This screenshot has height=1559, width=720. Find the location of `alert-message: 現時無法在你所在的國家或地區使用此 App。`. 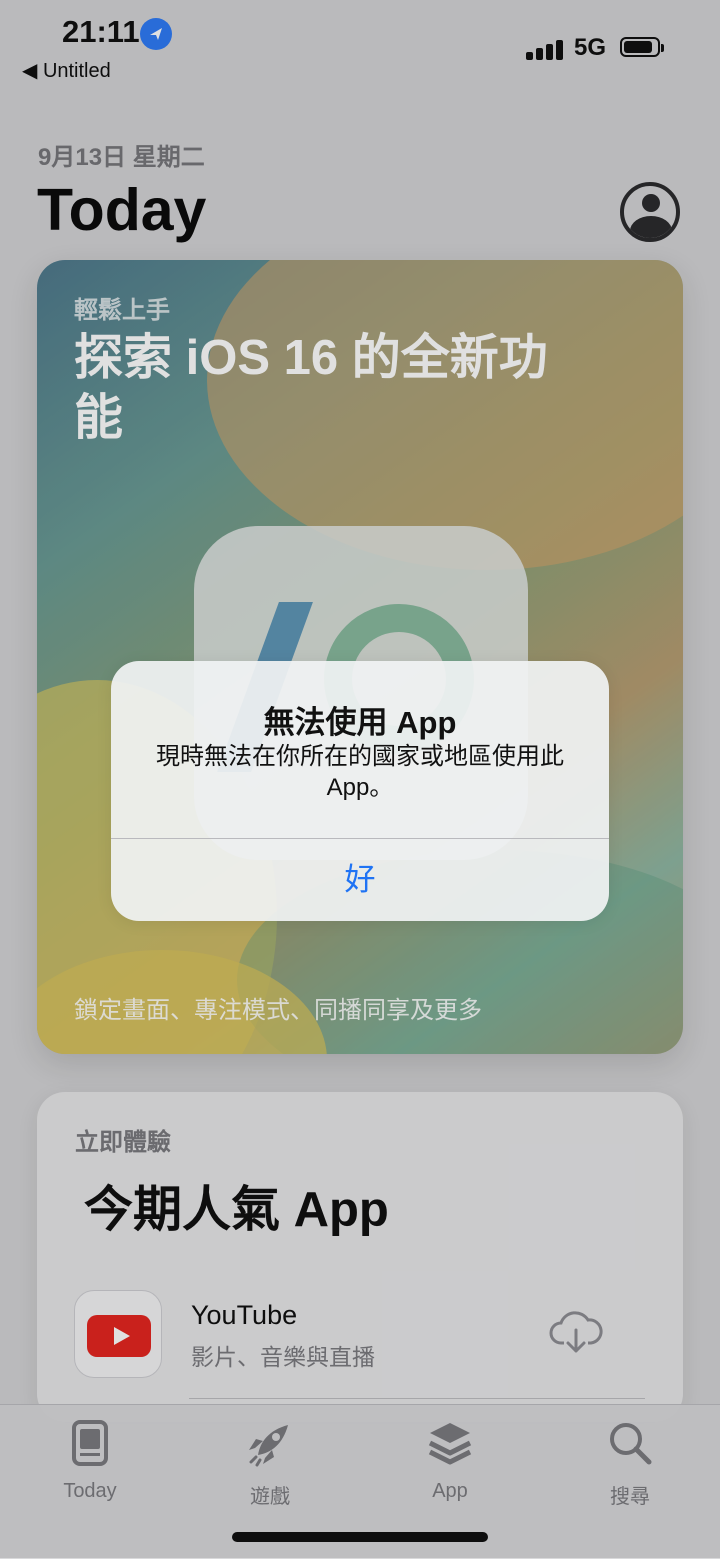

alert-message: 現時無法在你所在的國家或地區使用此 App。 is located at coordinates (360, 772).